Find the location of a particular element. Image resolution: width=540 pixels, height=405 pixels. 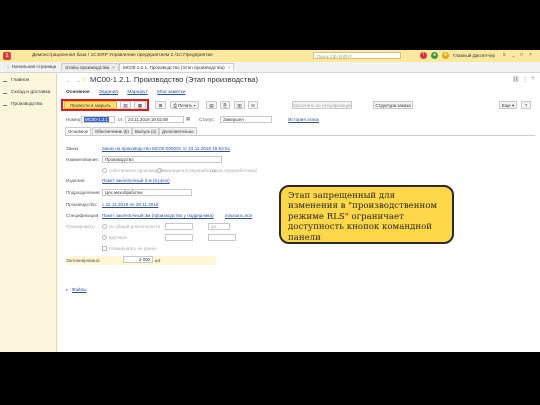

form-nav-links: Основное Задания Маршрут Мои заметки is located at coordinates (130, 92).